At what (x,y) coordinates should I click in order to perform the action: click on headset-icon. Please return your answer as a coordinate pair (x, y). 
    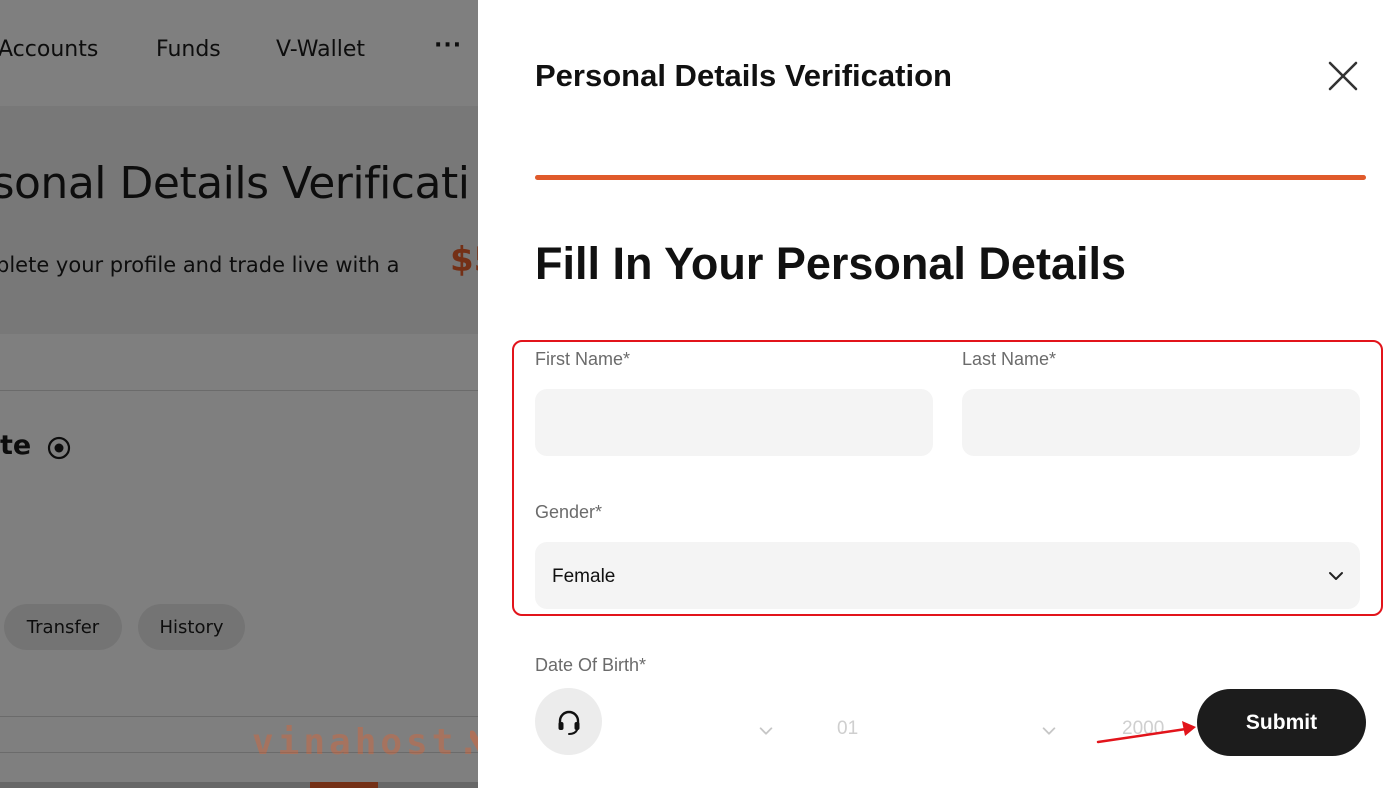
    Looking at the image, I should click on (568, 722).